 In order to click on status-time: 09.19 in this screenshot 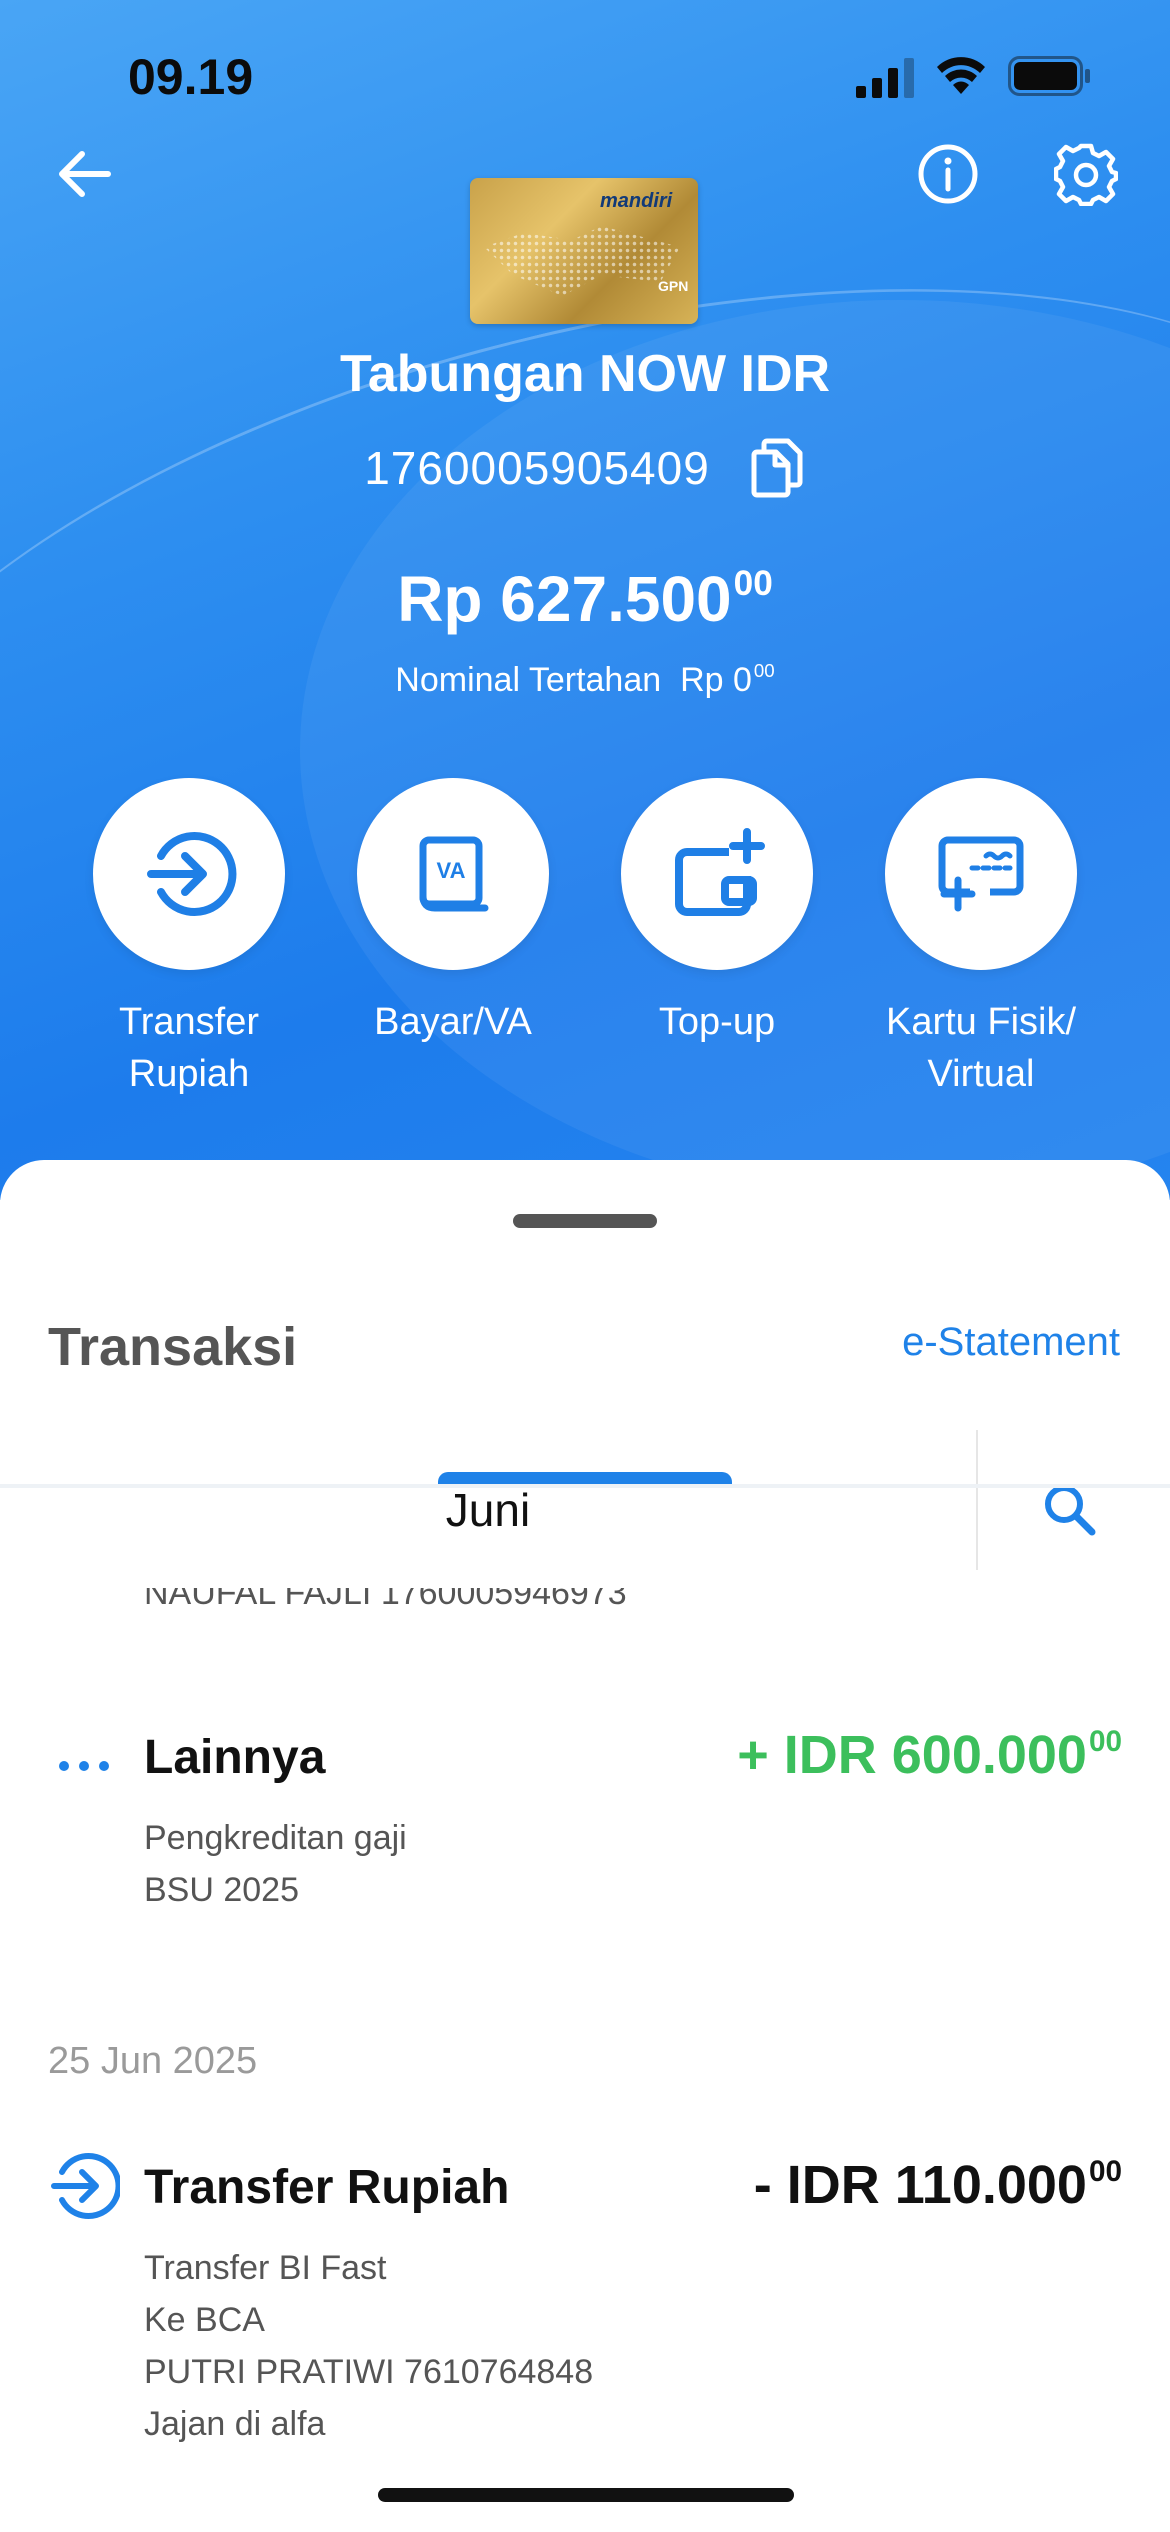, I will do `click(191, 77)`.